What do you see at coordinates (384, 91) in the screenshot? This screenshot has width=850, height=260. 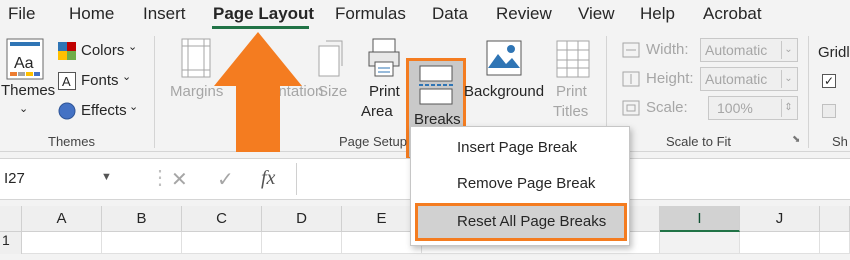 I see `print-area-label-line1: Print` at bounding box center [384, 91].